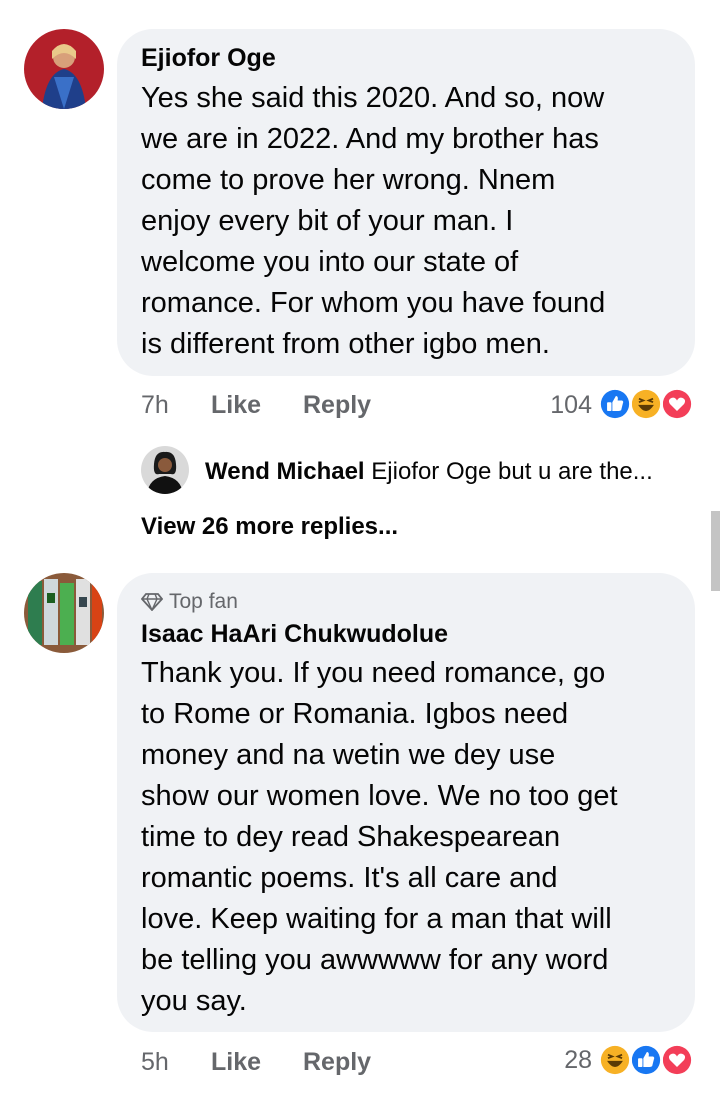 The height and width of the screenshot is (1093, 720). I want to click on comment-line: enjoy every bit of your man. I, so click(327, 221).